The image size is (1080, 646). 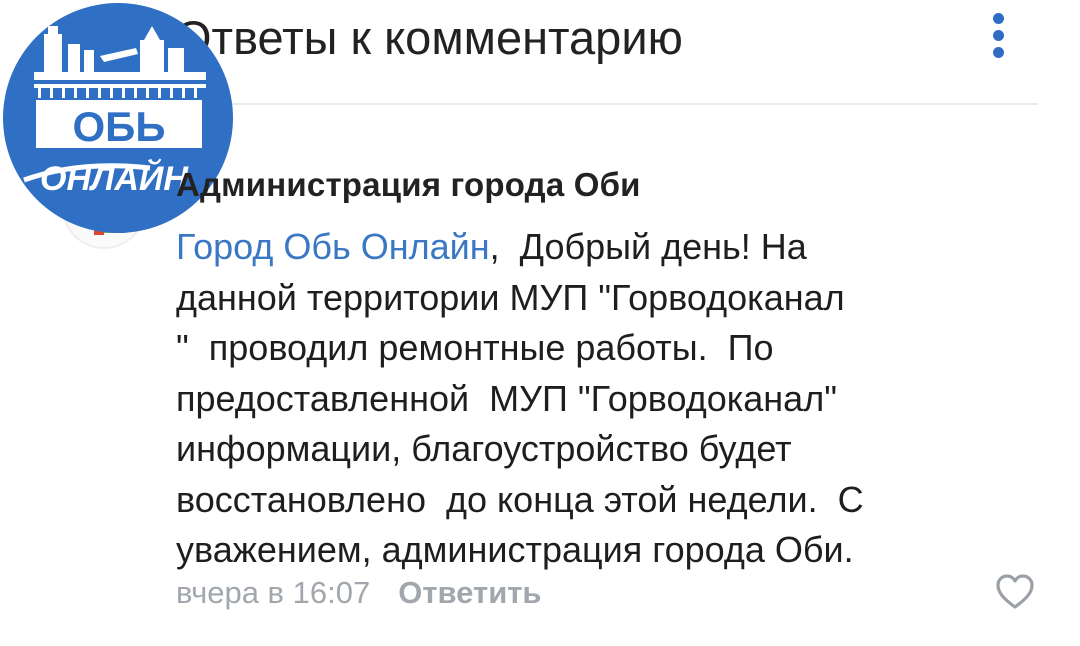 I want to click on watermark-logo: ОБЬ ОНЛАЙН, so click(x=120, y=120).